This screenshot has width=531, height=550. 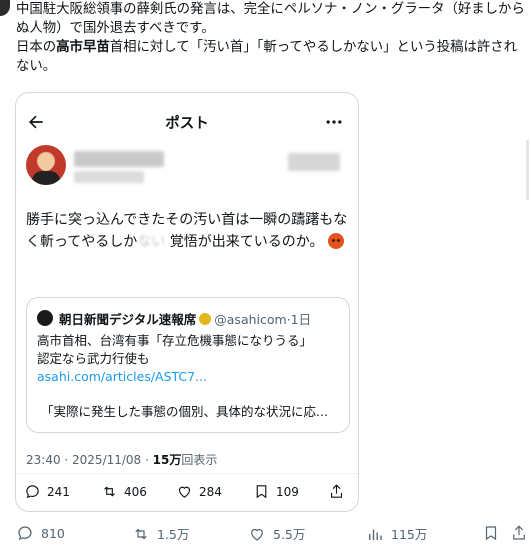 I want to click on post-views-label: 回表示, so click(x=199, y=460).